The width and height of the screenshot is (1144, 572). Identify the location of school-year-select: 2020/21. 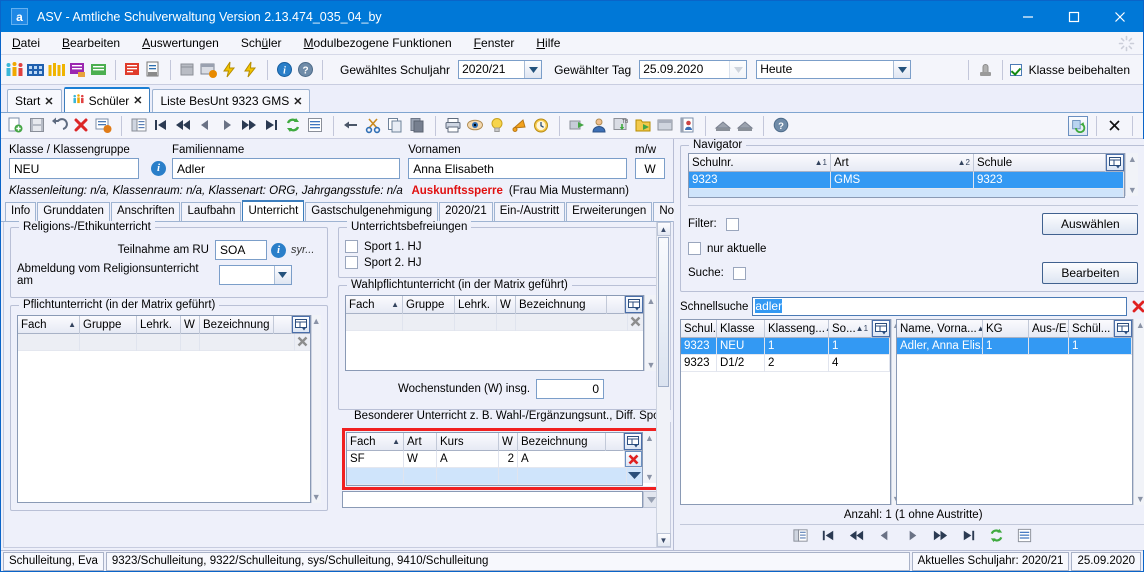
(500, 69).